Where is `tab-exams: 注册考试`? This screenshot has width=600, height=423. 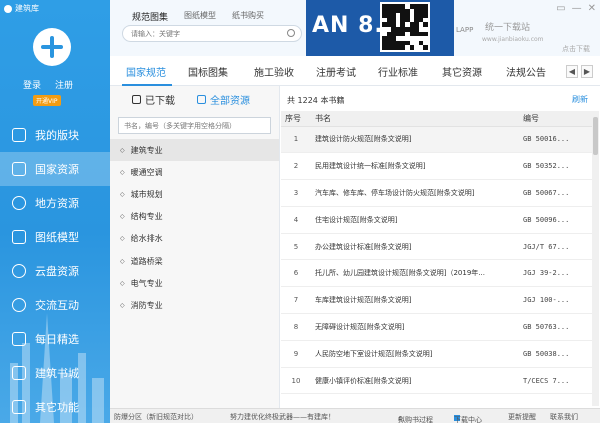 tab-exams: 注册考试 is located at coordinates (336, 71).